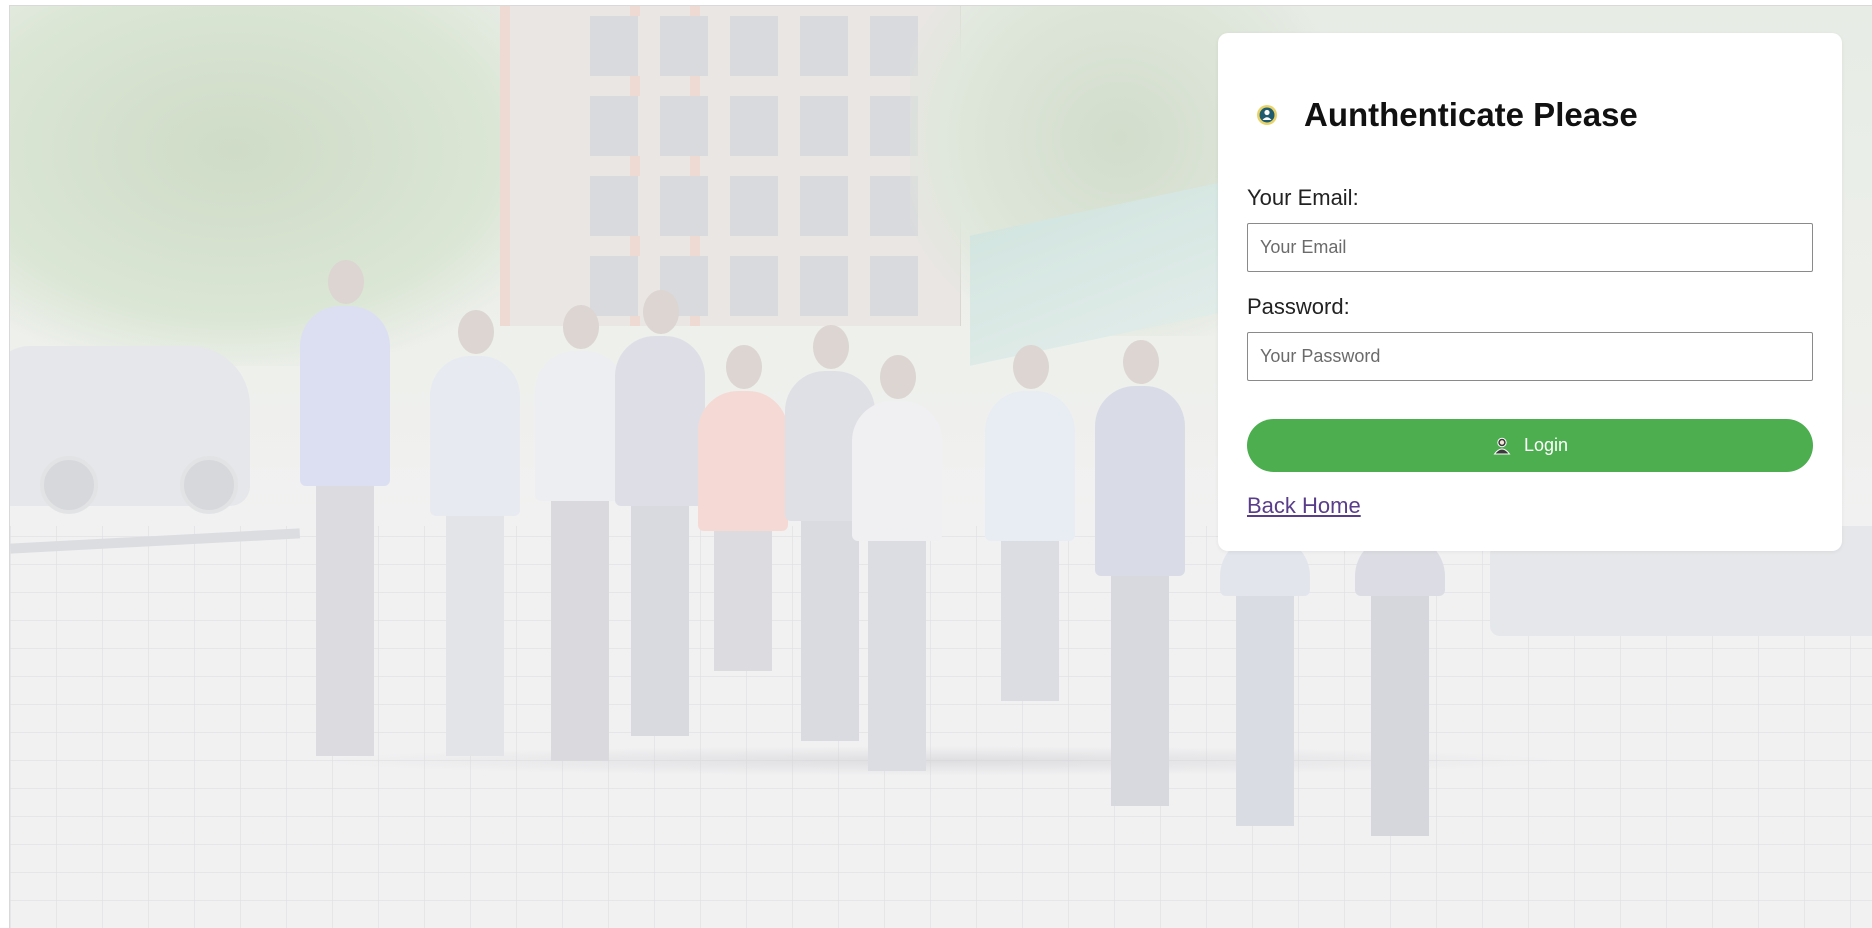 This screenshot has height=928, width=1872. Describe the element at coordinates (1303, 197) in the screenshot. I see `email-label: Your Email:` at that location.